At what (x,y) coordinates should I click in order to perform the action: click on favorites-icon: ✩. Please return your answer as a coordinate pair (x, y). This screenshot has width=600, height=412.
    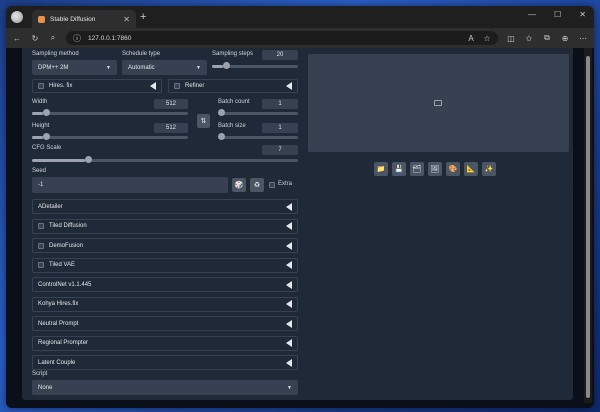
    Looking at the image, I should click on (529, 38).